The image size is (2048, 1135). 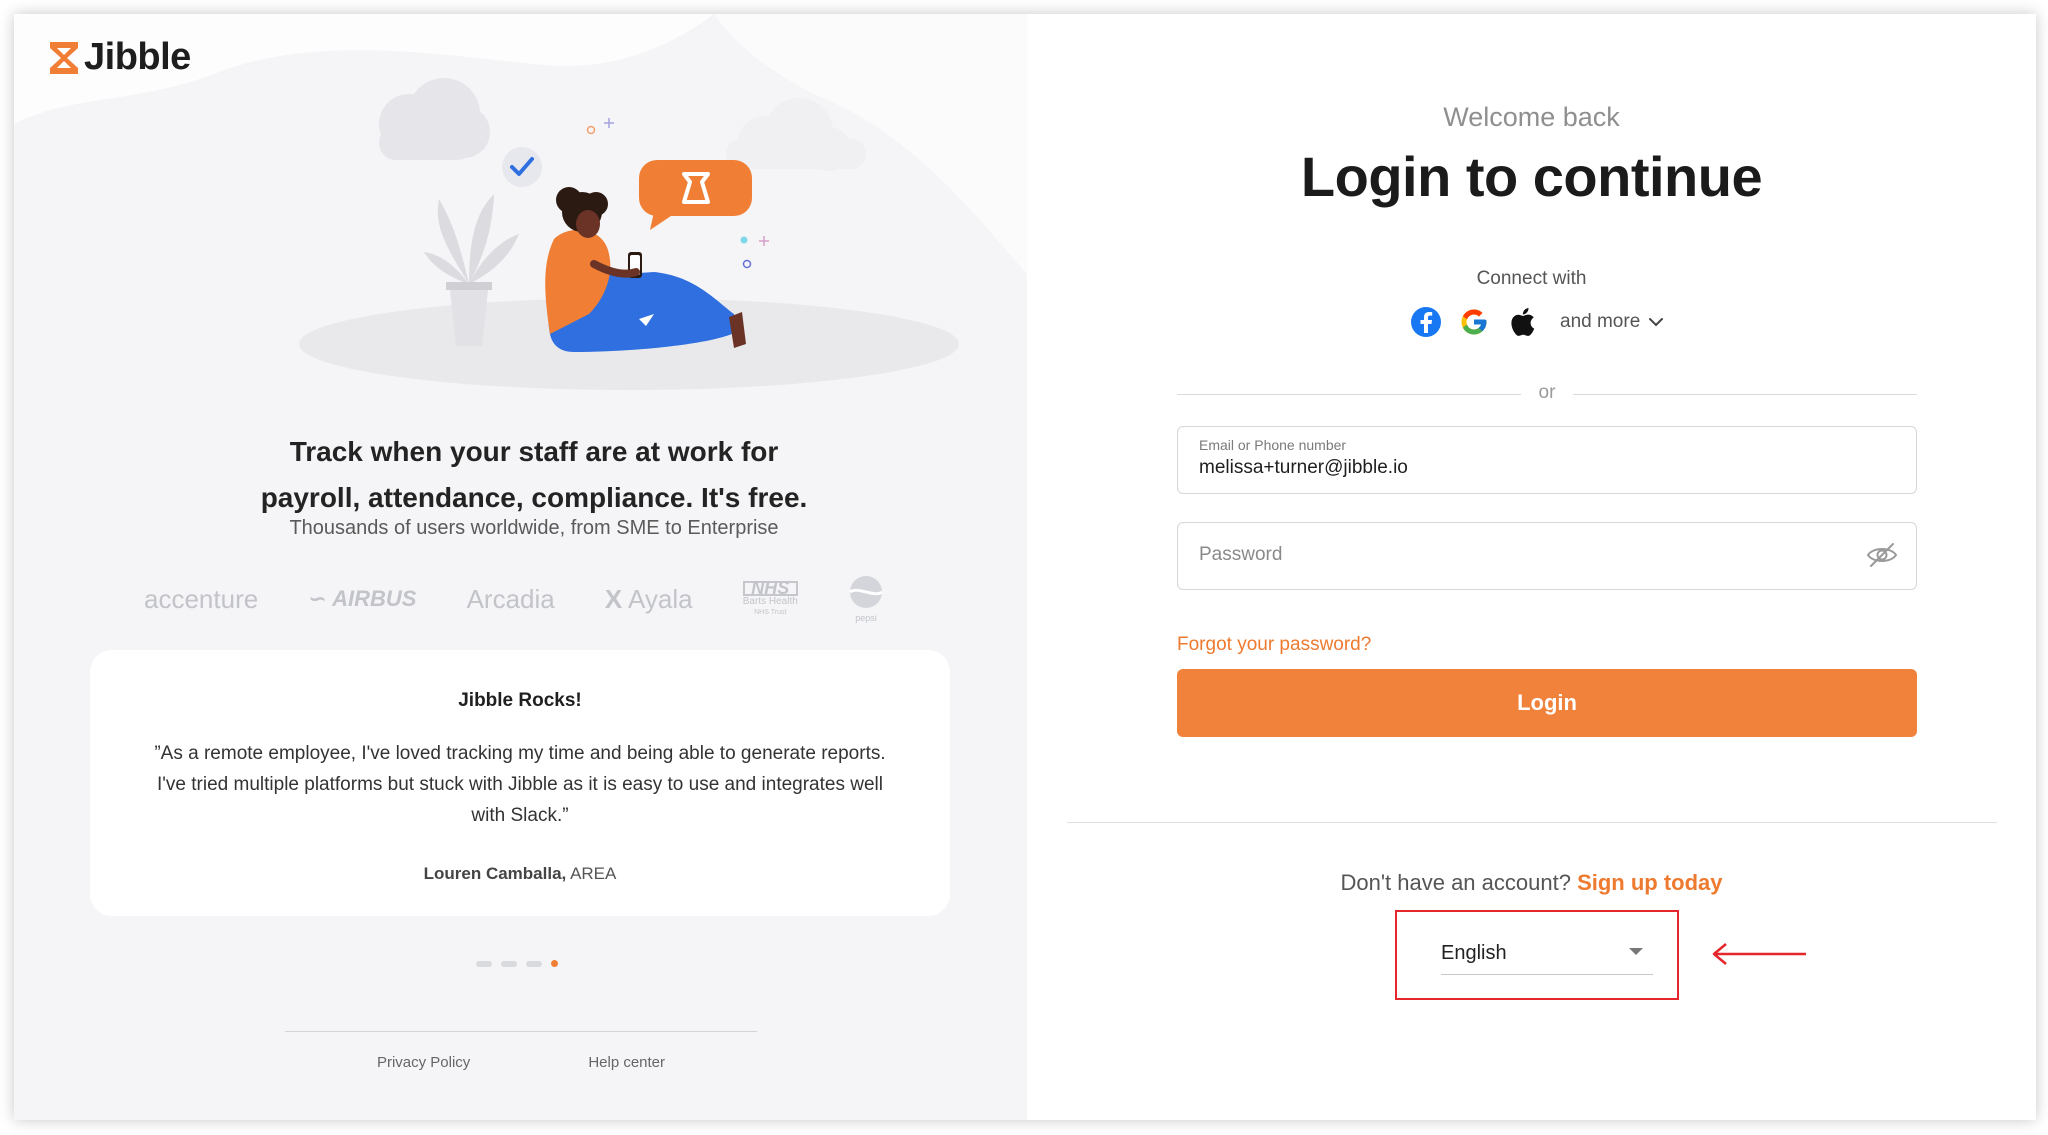 I want to click on apple-login-button, so click(x=1522, y=322).